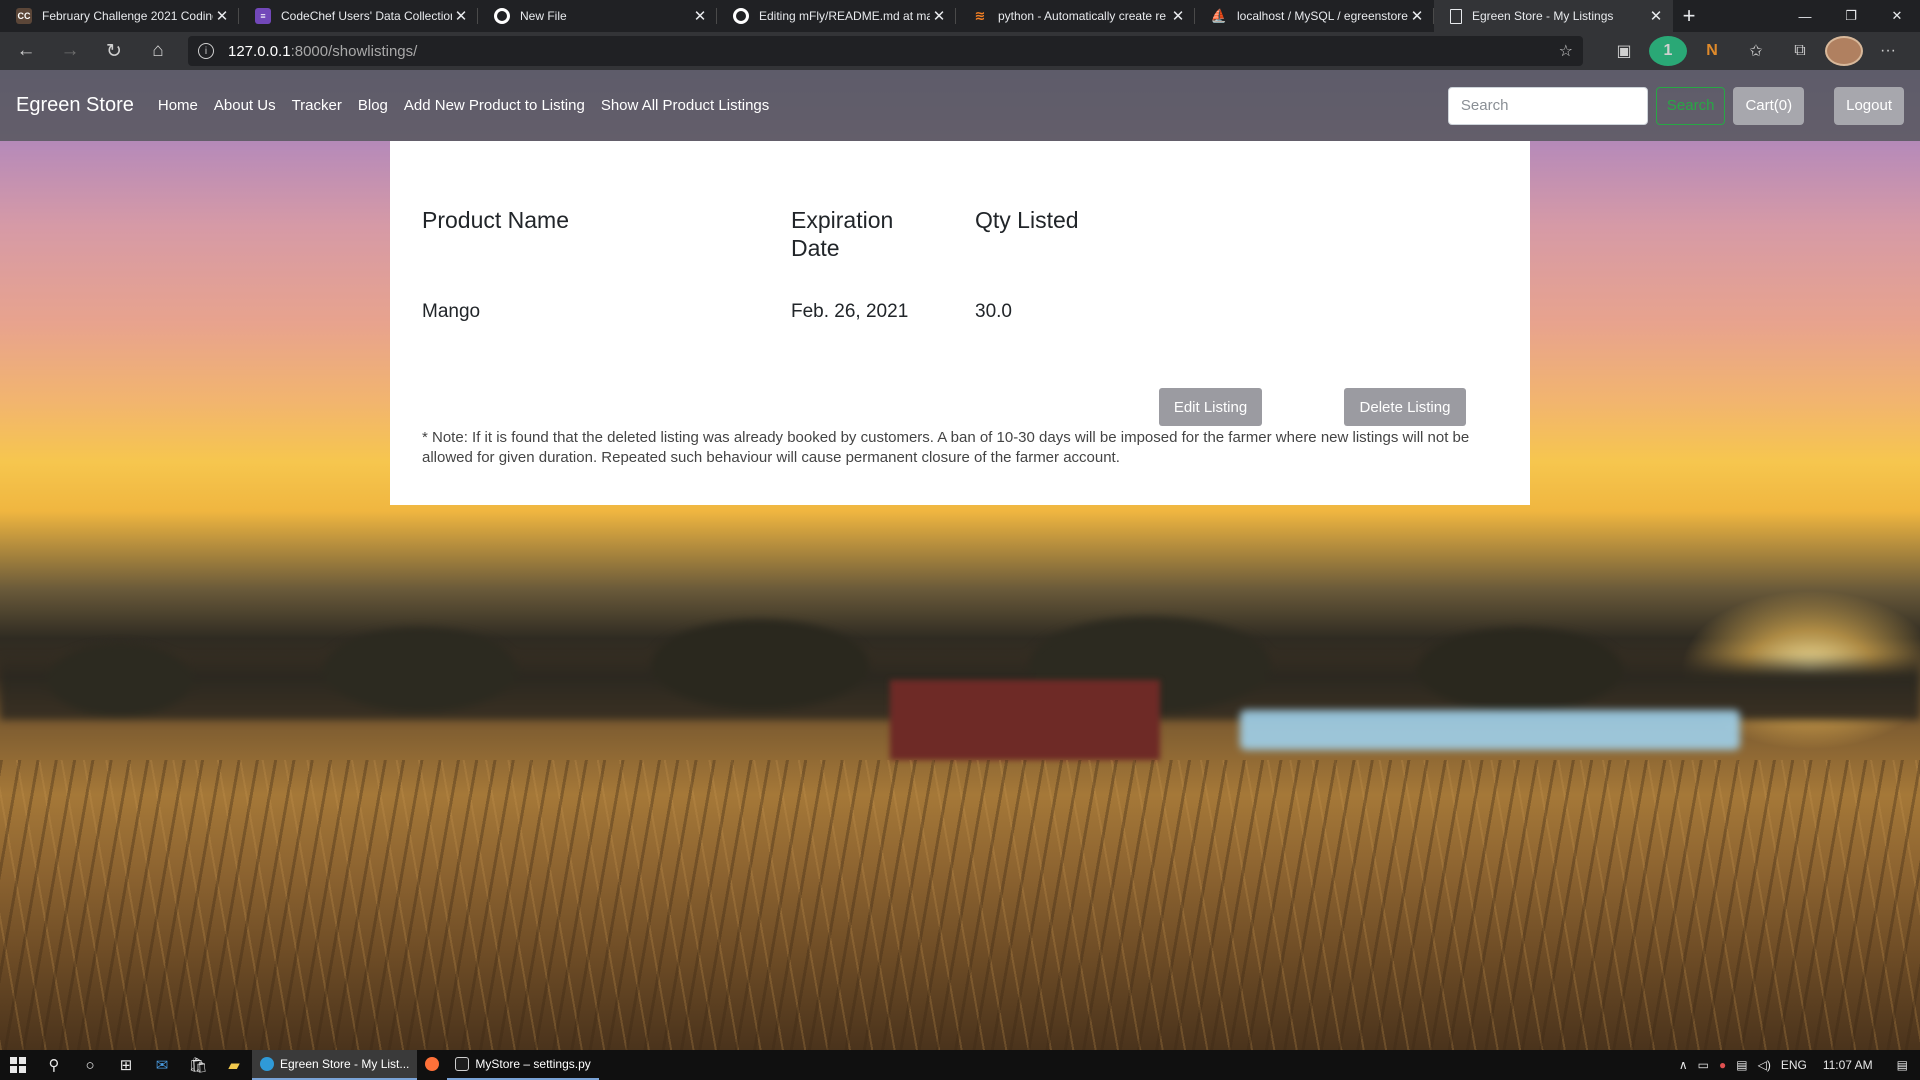 The width and height of the screenshot is (1920, 1080). Describe the element at coordinates (18, 1065) in the screenshot. I see `start-icon` at that location.